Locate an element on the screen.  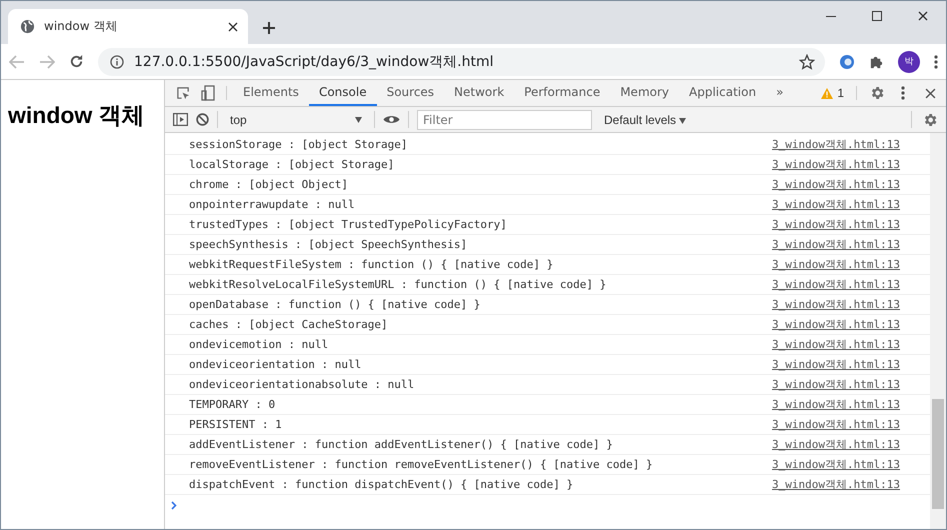
console-message: TEMPORARY : 0 is located at coordinates (232, 404).